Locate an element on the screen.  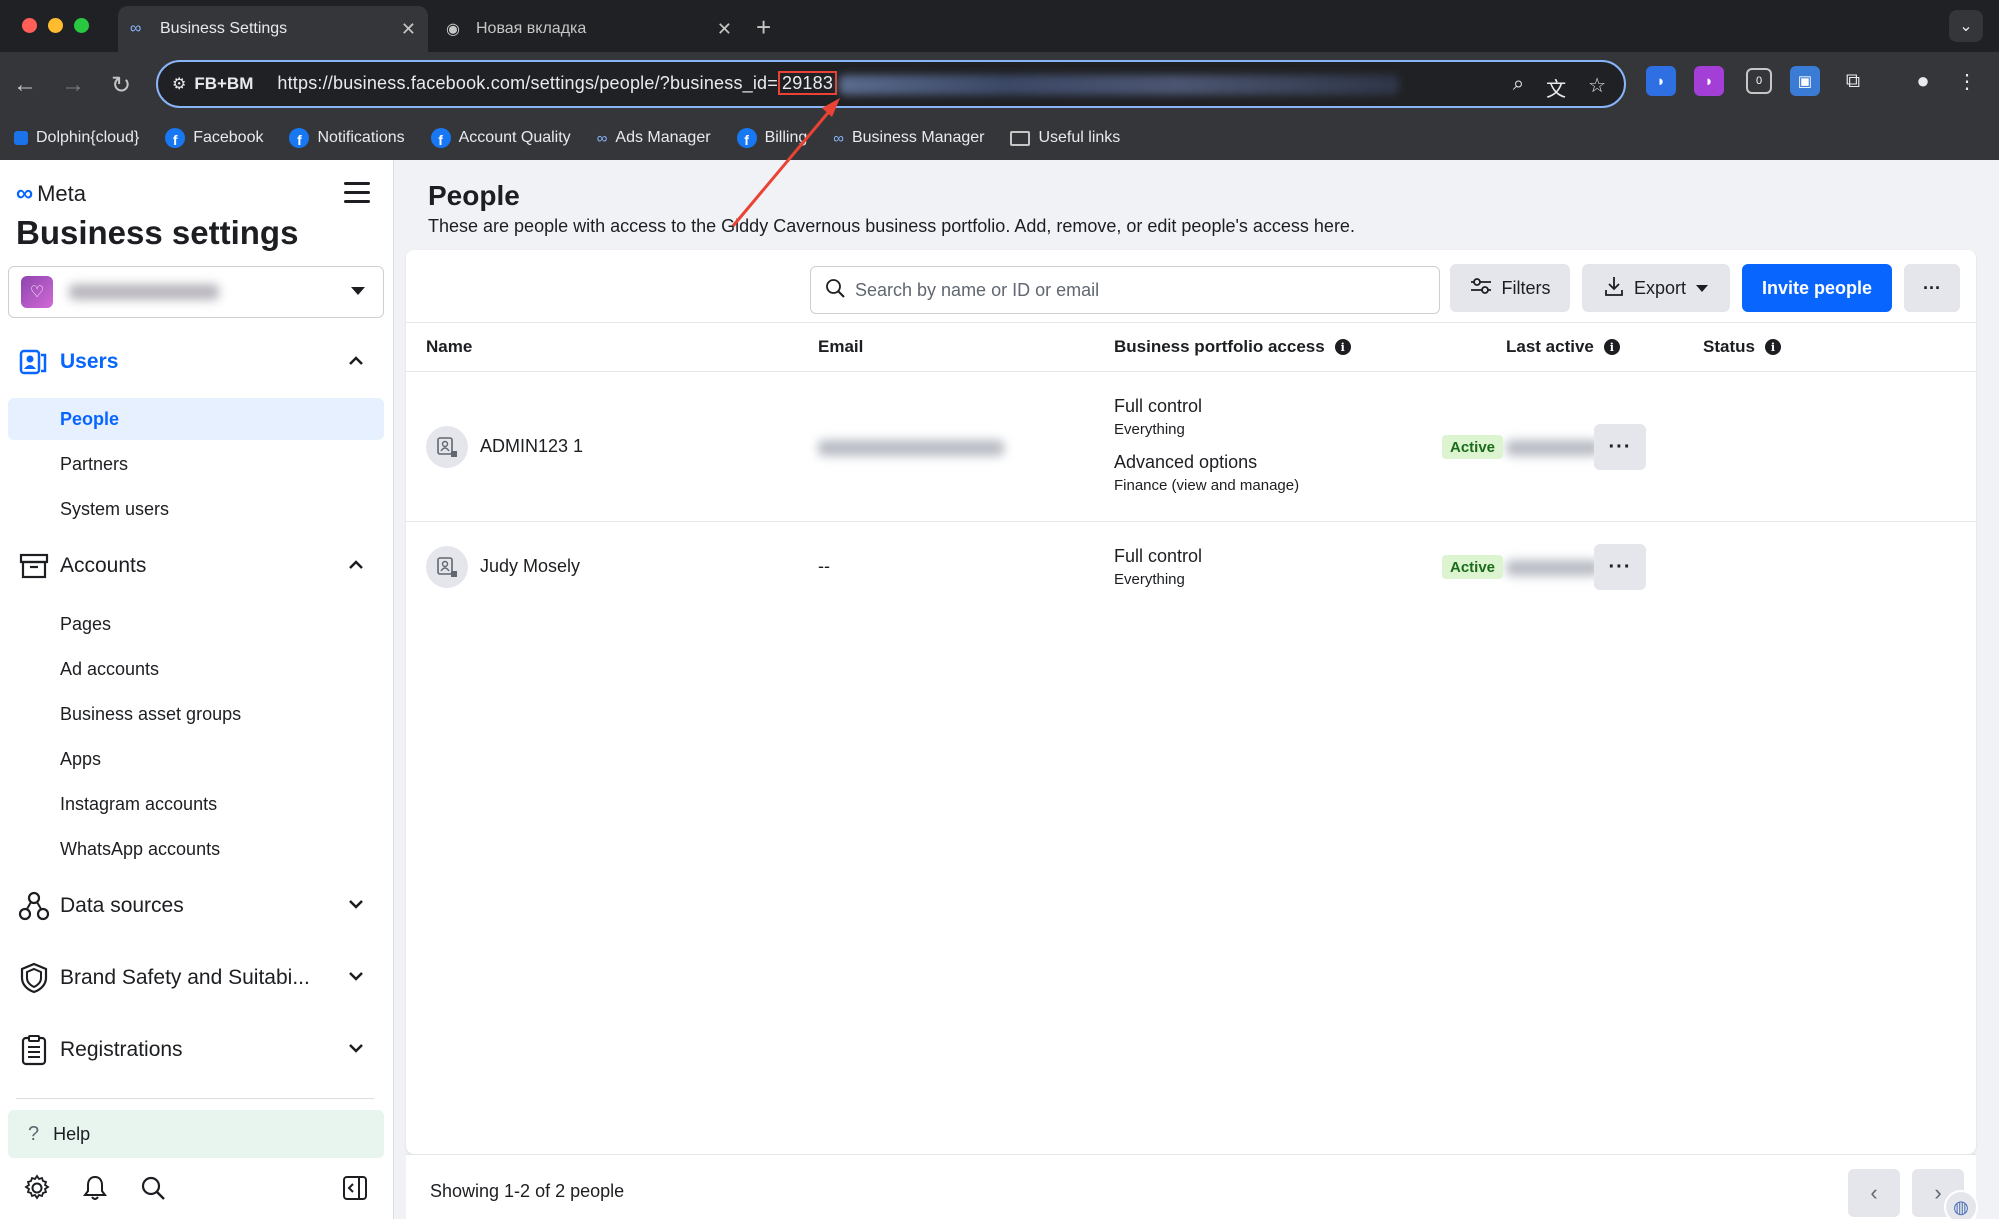
bookmark-account-quality: f Account Quality is located at coordinates (500, 138).